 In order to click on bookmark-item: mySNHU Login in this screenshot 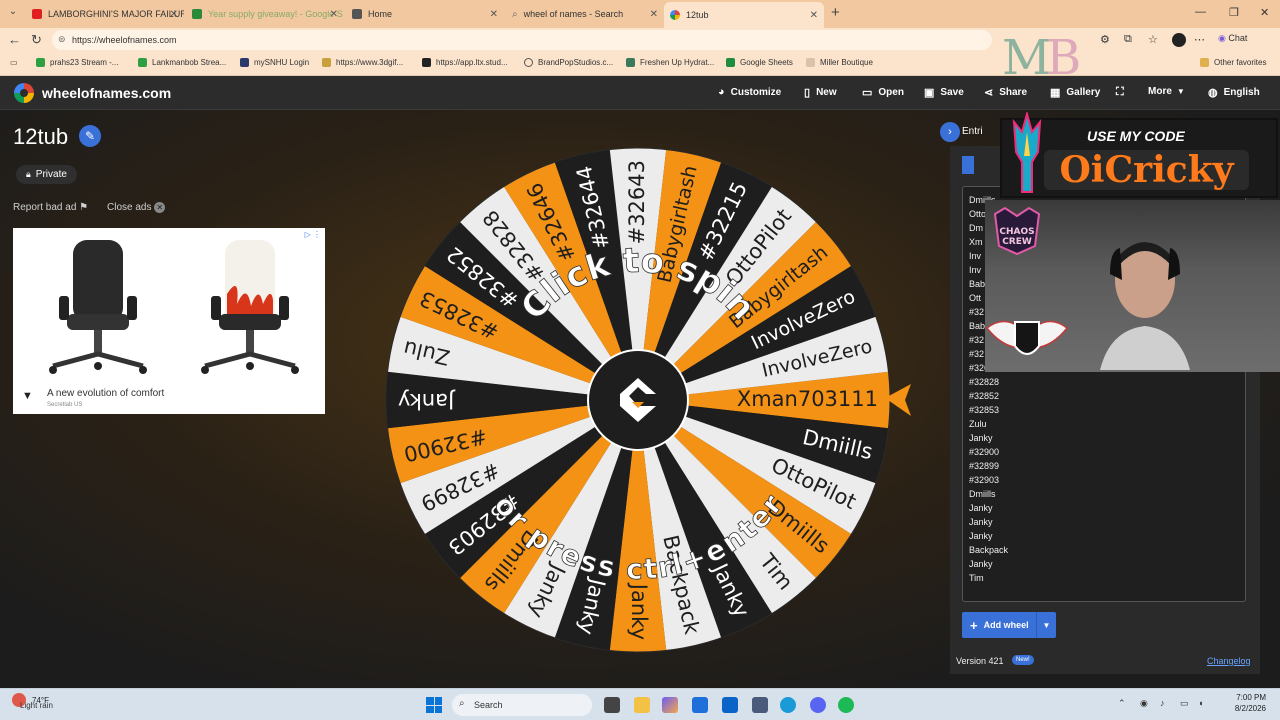, I will do `click(274, 62)`.